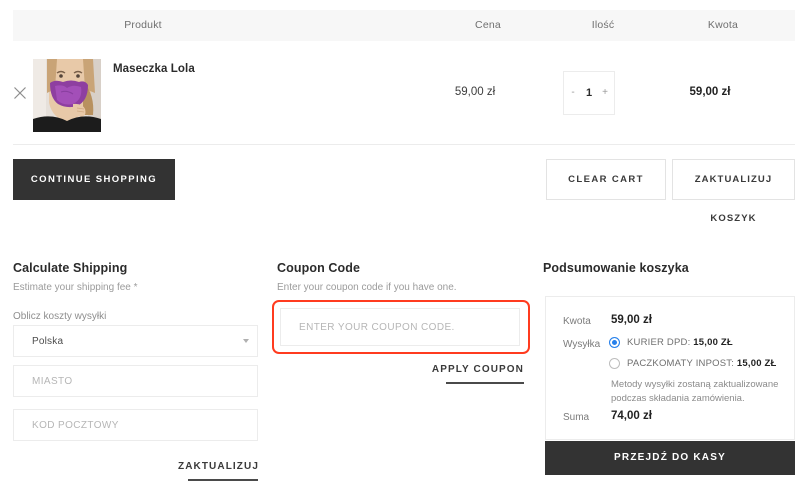 The height and width of the screenshot is (500, 808). I want to click on summary-total-value: 74,00 zł, so click(631, 416).